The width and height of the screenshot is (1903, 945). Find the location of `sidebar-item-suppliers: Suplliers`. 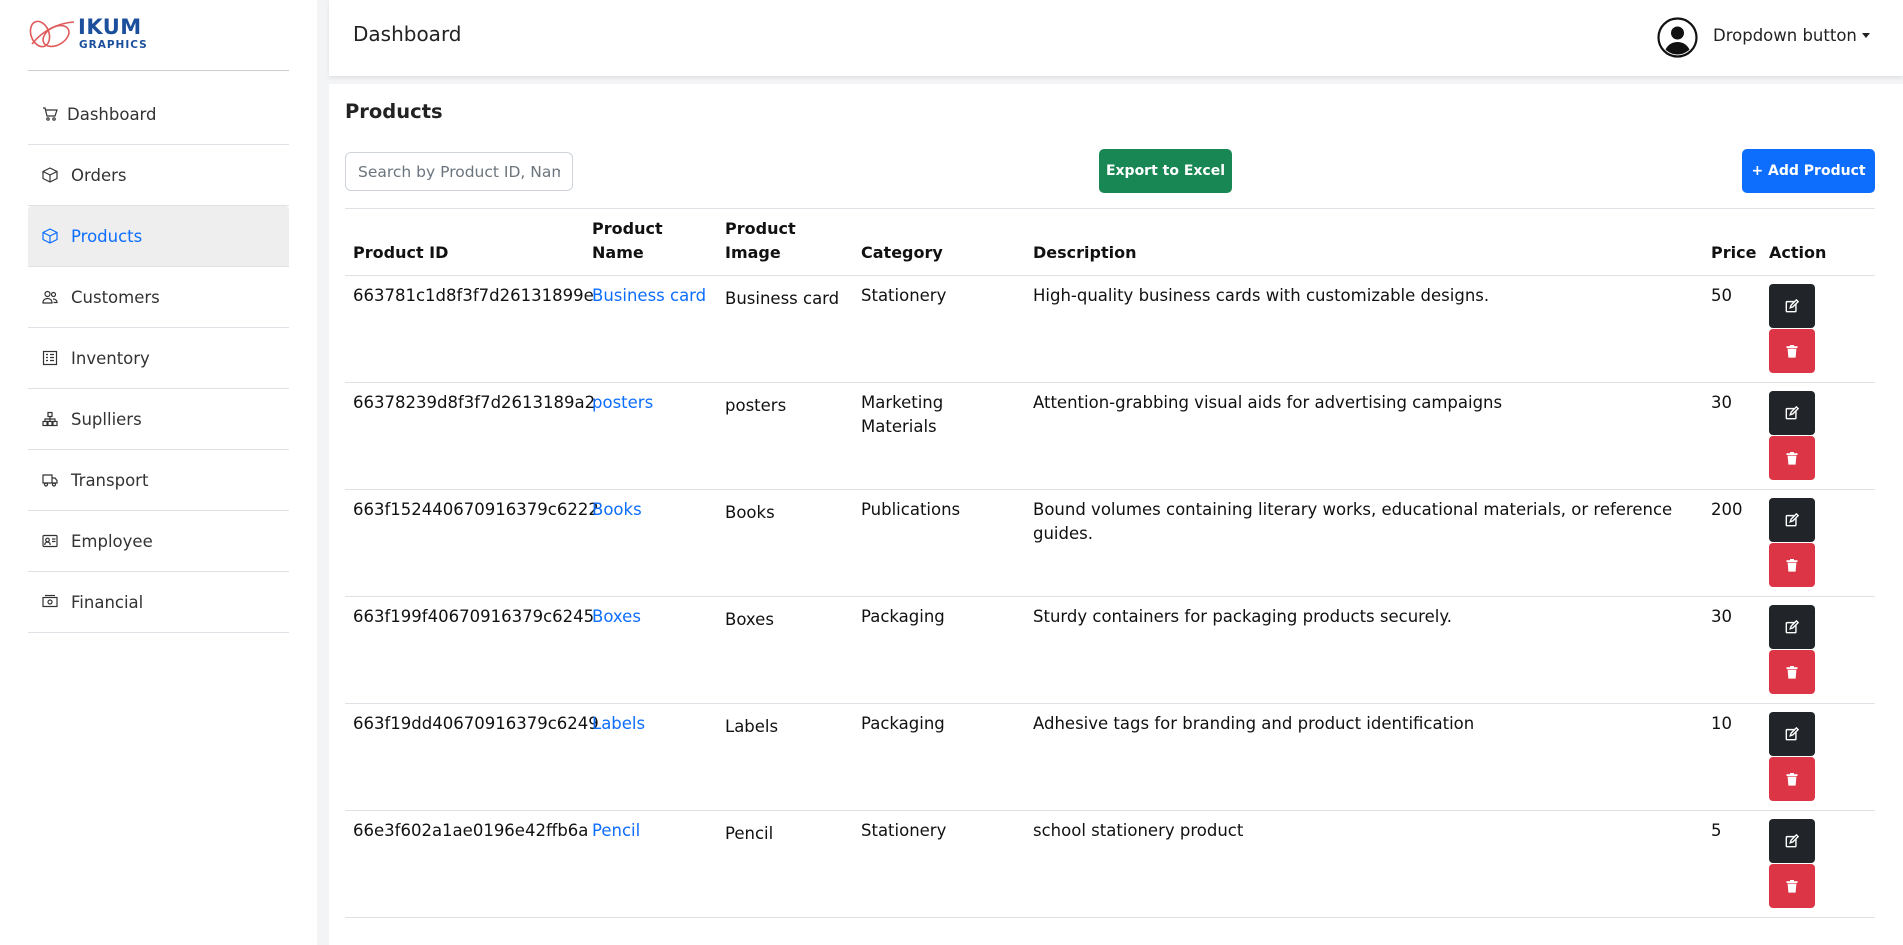

sidebar-item-suppliers: Suplliers is located at coordinates (158, 419).